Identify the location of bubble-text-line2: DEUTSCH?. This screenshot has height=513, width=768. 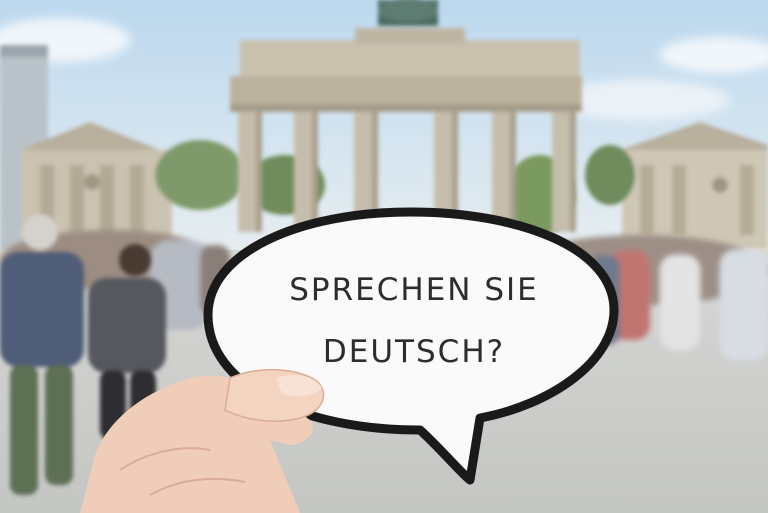
(414, 352).